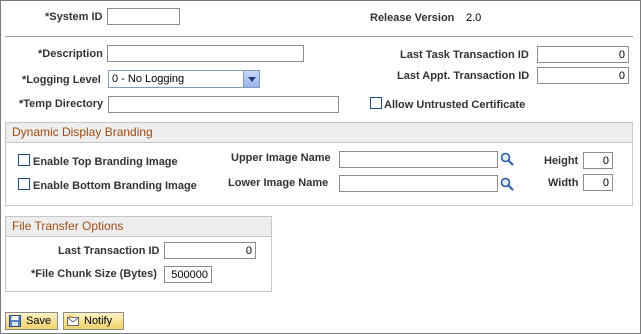 This screenshot has height=334, width=641. Describe the element at coordinates (278, 183) in the screenshot. I see `lower-image-name-label: Lower Image Name` at that location.